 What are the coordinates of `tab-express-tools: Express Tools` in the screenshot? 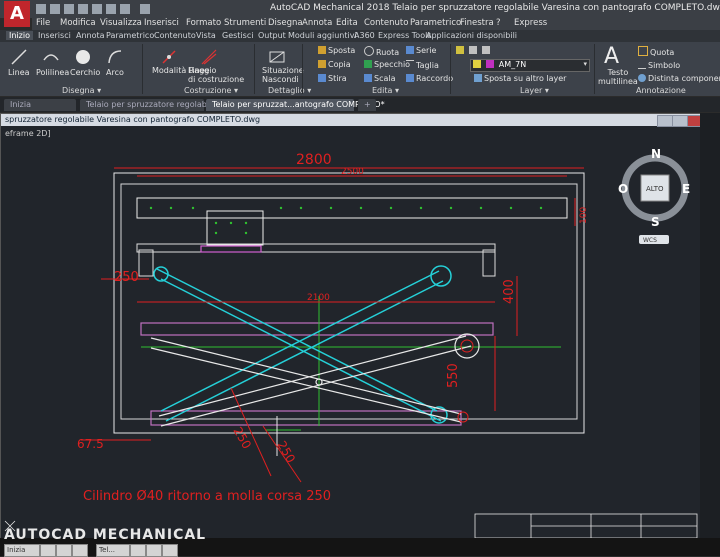 It's located at (405, 35).